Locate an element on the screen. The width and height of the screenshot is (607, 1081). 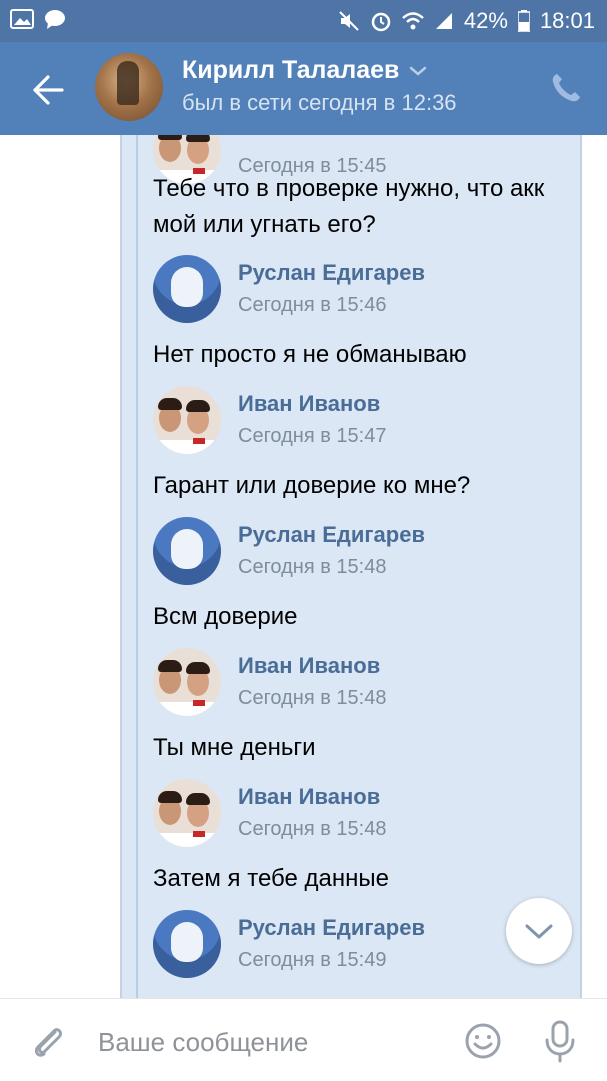
microphone-icon is located at coordinates (560, 1041).